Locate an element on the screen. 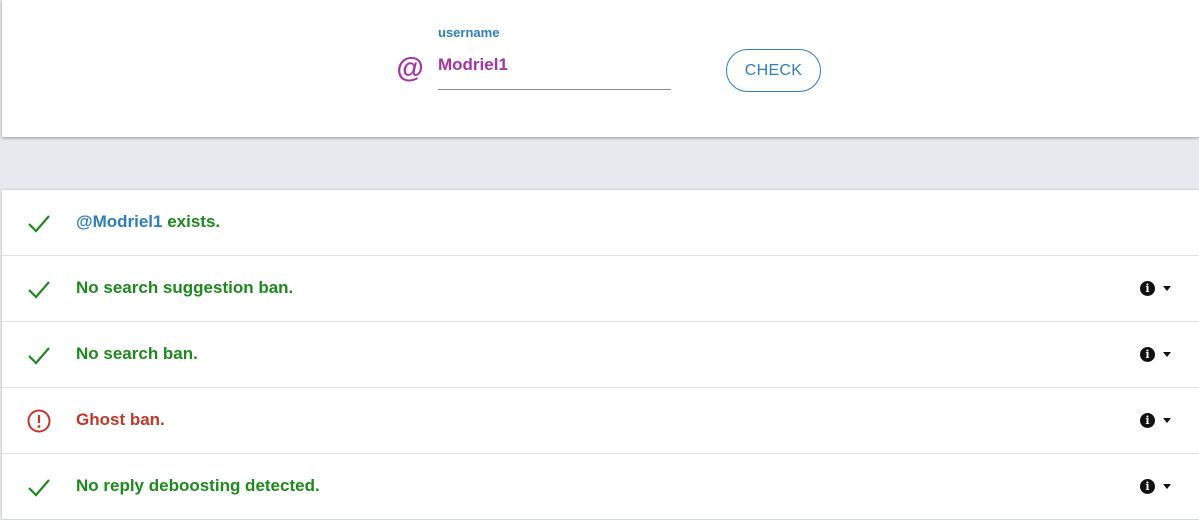  result-row-search-suggestion-ban: No search suggestion ban. i is located at coordinates (600, 289).